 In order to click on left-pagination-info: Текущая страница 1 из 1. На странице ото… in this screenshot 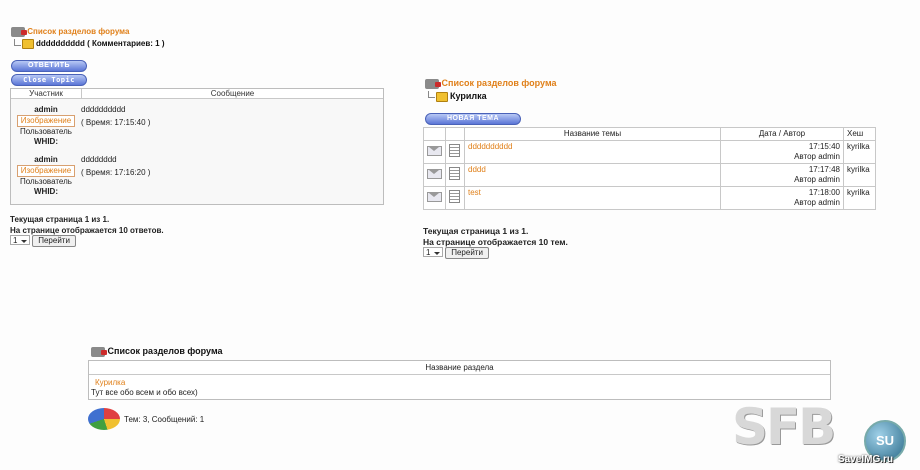, I will do `click(87, 225)`.